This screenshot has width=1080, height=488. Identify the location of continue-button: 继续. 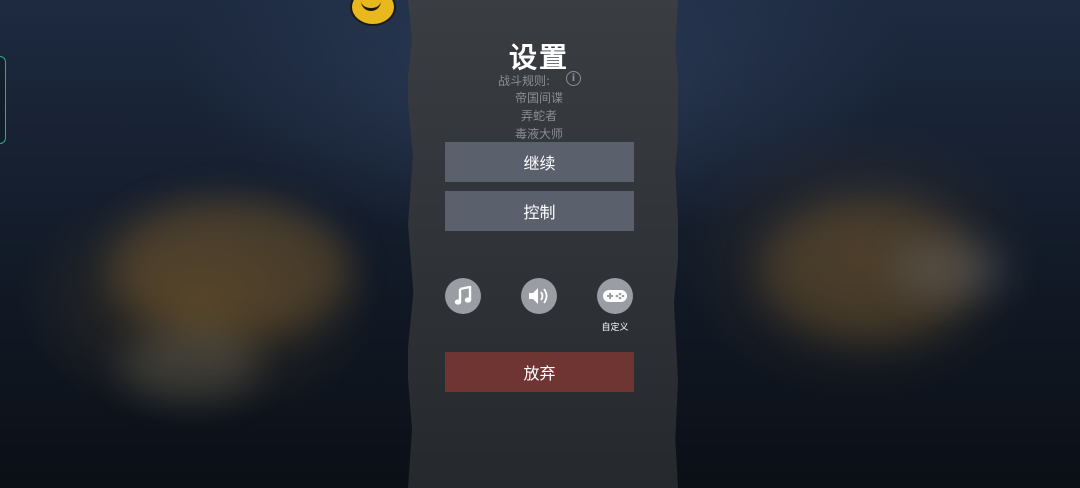
(539, 162).